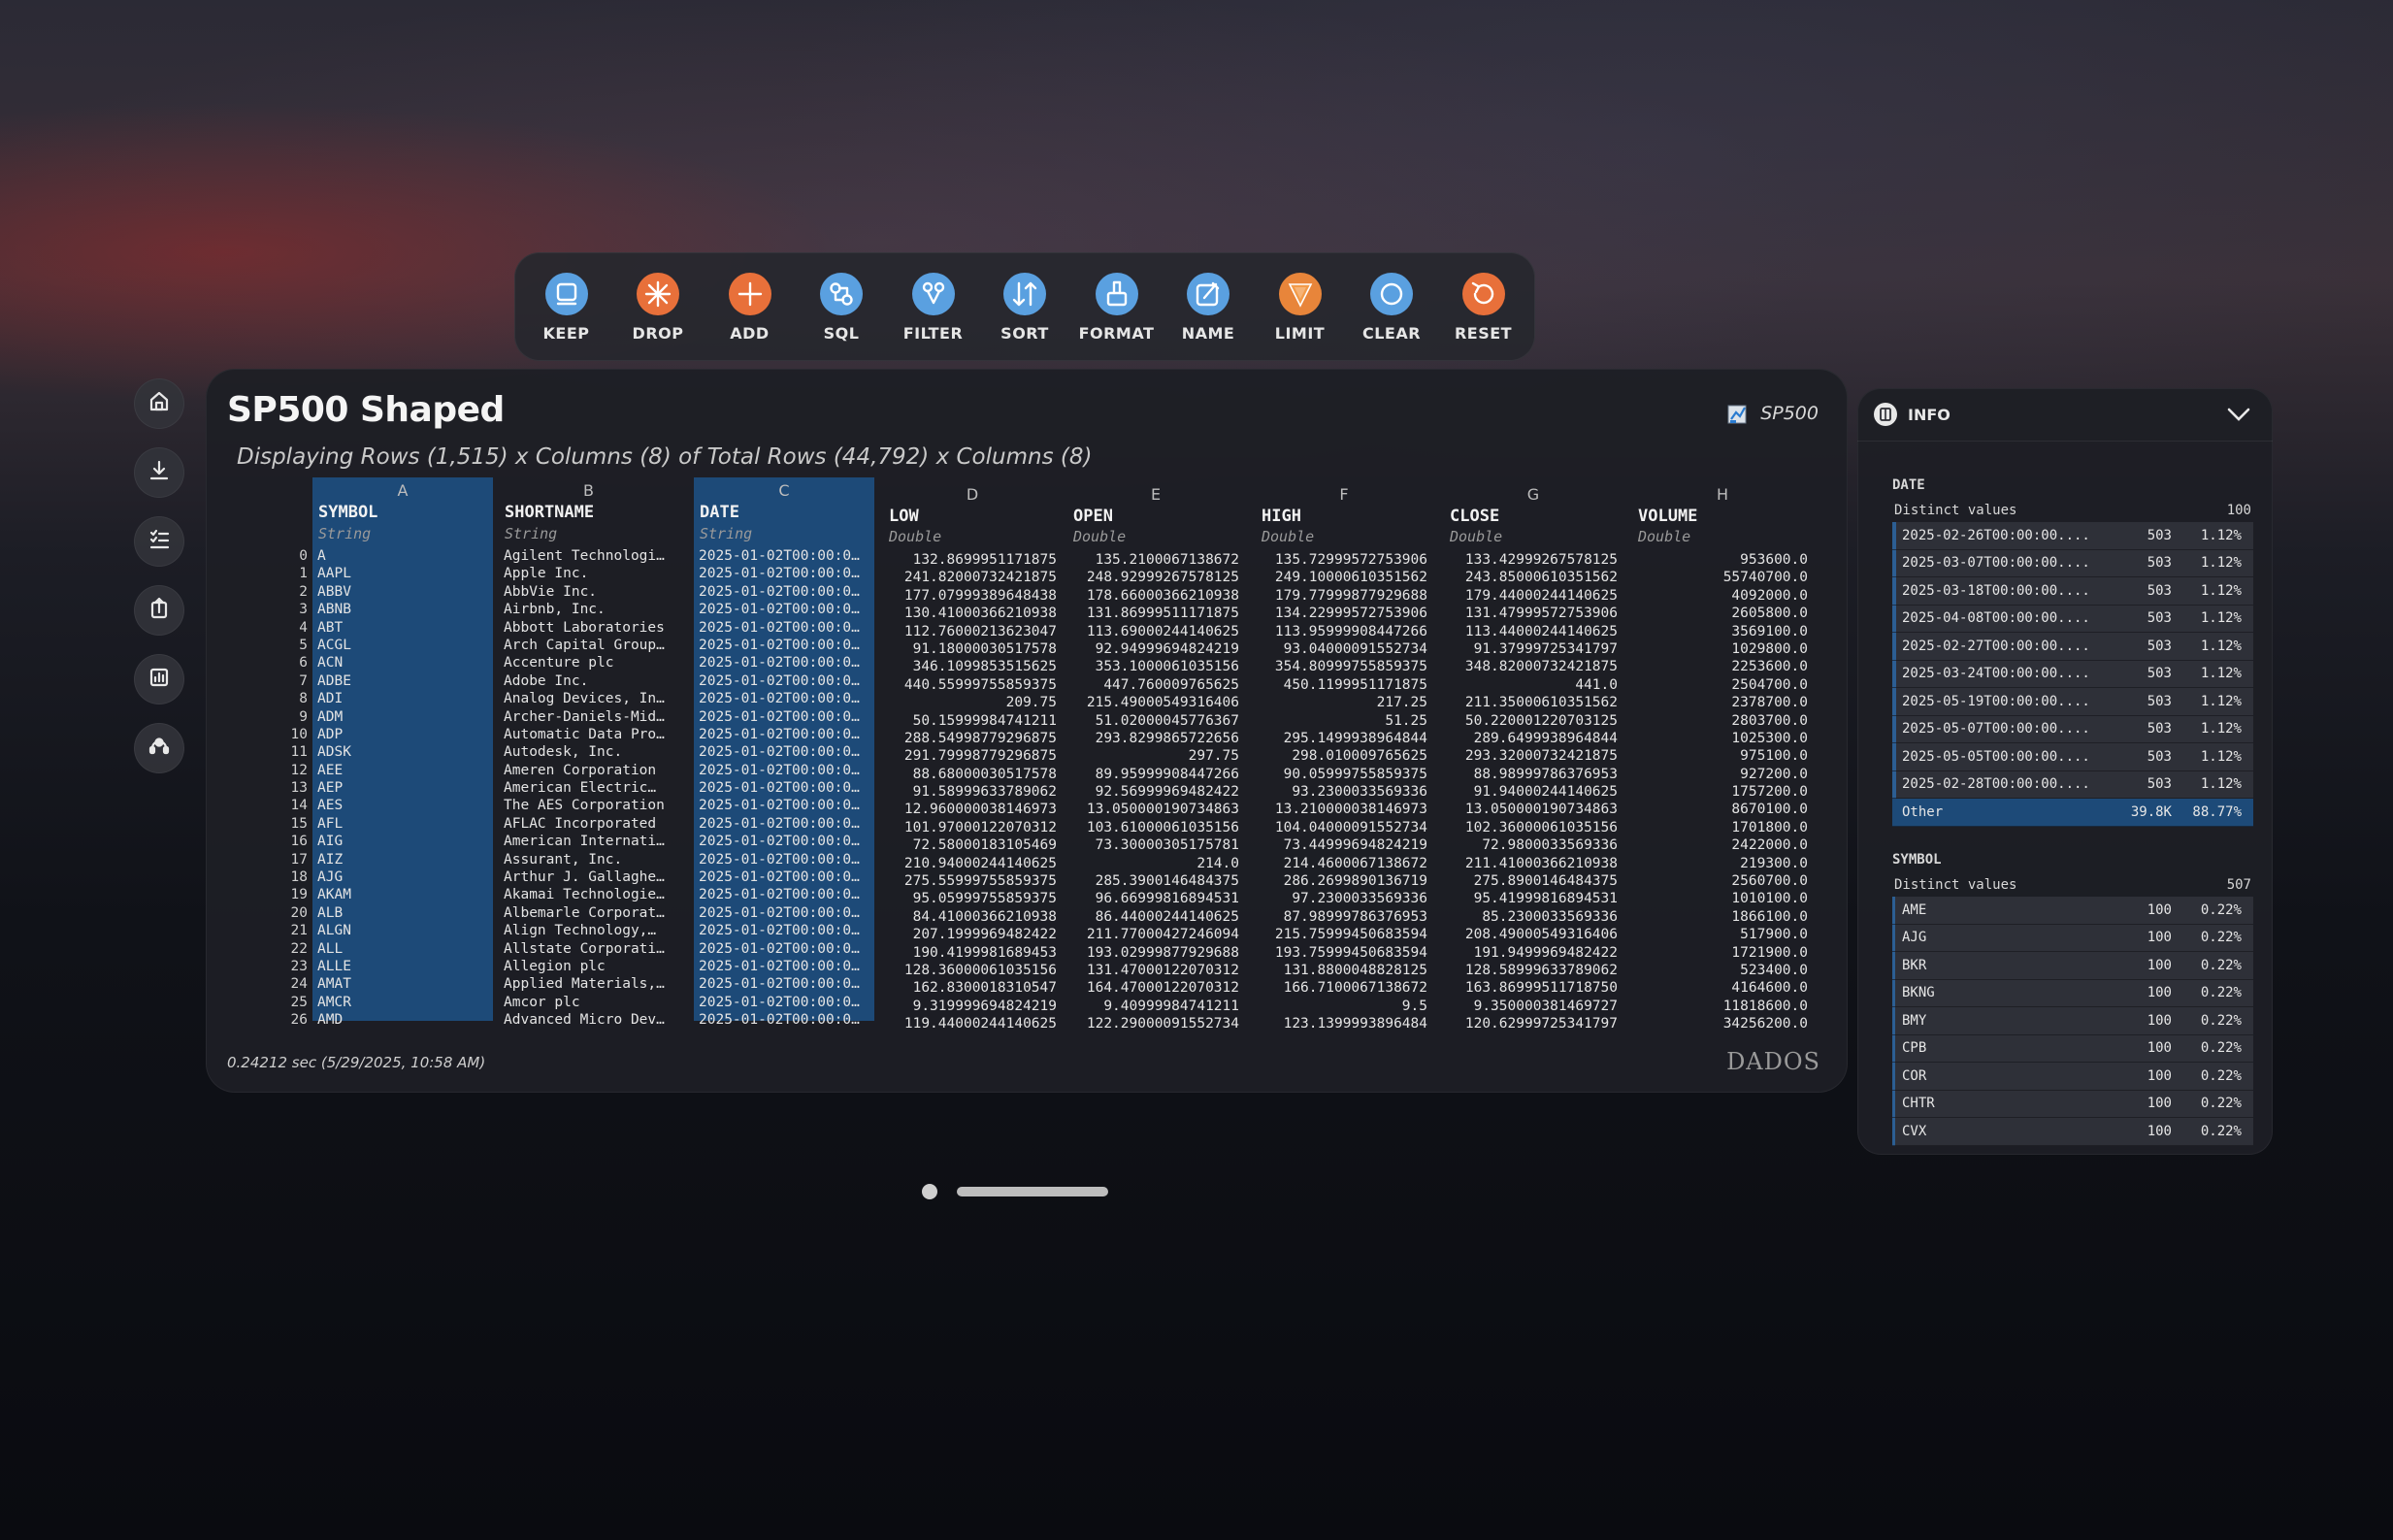 This screenshot has width=2393, height=1540. I want to click on table-cell: 295.1499938964844, so click(1344, 739).